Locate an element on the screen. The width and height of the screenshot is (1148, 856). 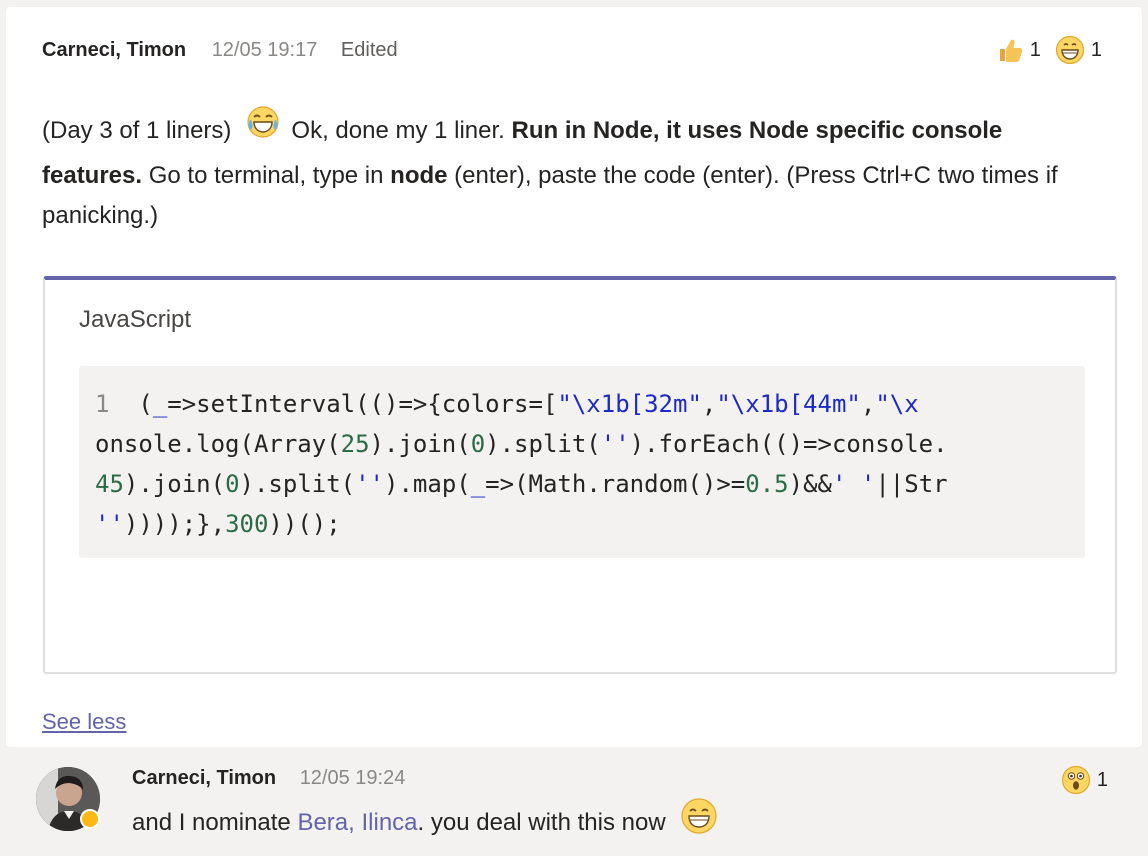
reply-text-part: . you deal with this now is located at coordinates (541, 822).